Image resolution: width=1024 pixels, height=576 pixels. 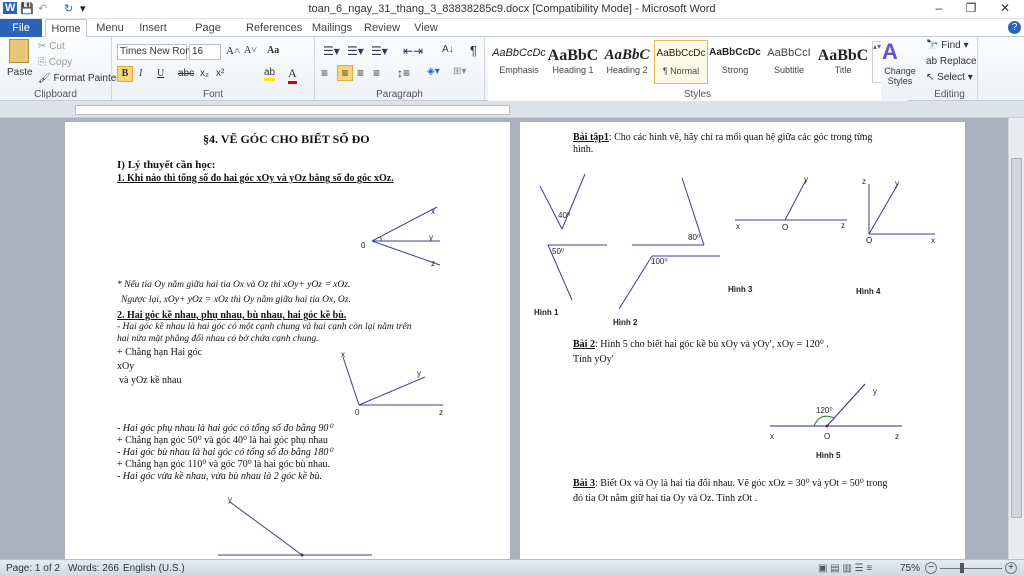 What do you see at coordinates (789, 70) in the screenshot?
I see `style-name: Subtitle` at bounding box center [789, 70].